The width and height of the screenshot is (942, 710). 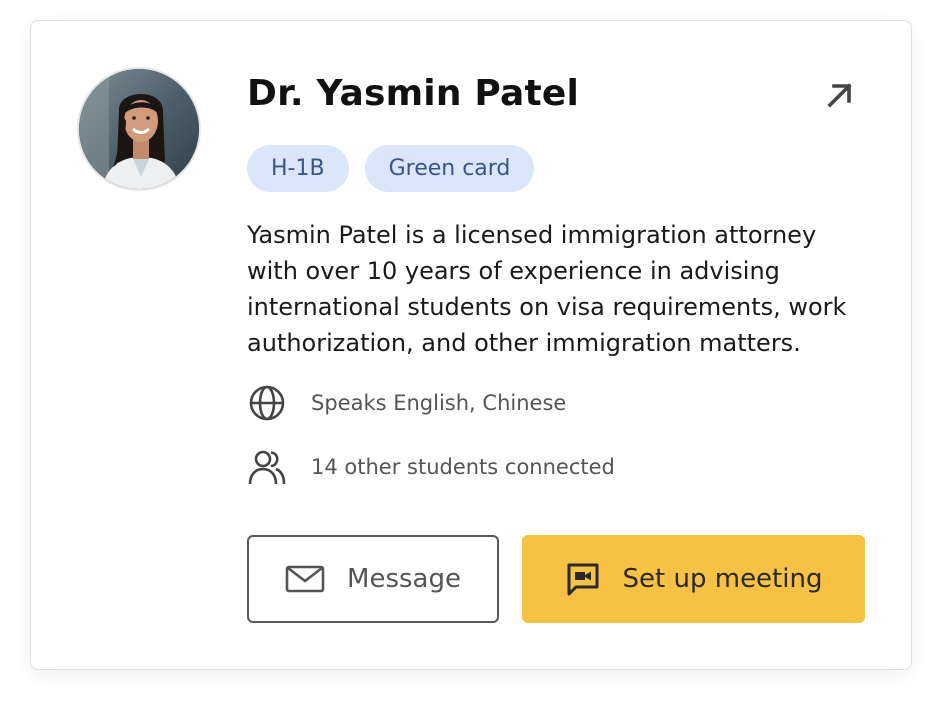 What do you see at coordinates (722, 579) in the screenshot?
I see `set-up-meeting-label: Set up meeting` at bounding box center [722, 579].